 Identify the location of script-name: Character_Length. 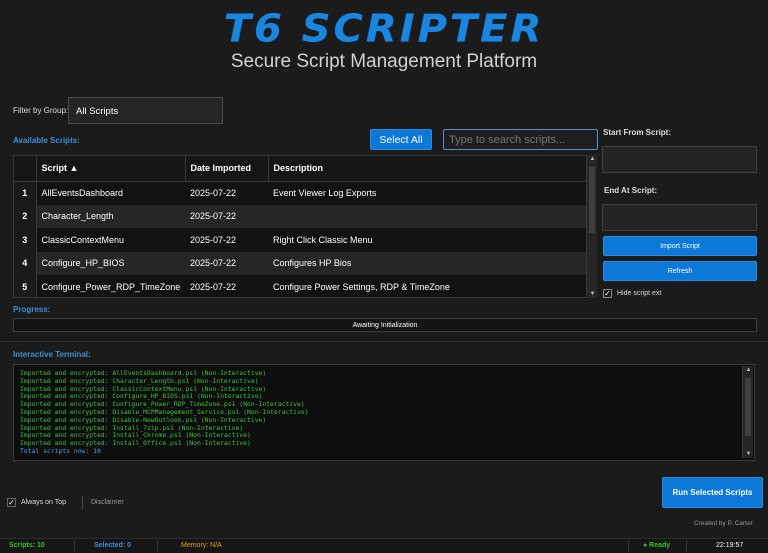
(110, 216).